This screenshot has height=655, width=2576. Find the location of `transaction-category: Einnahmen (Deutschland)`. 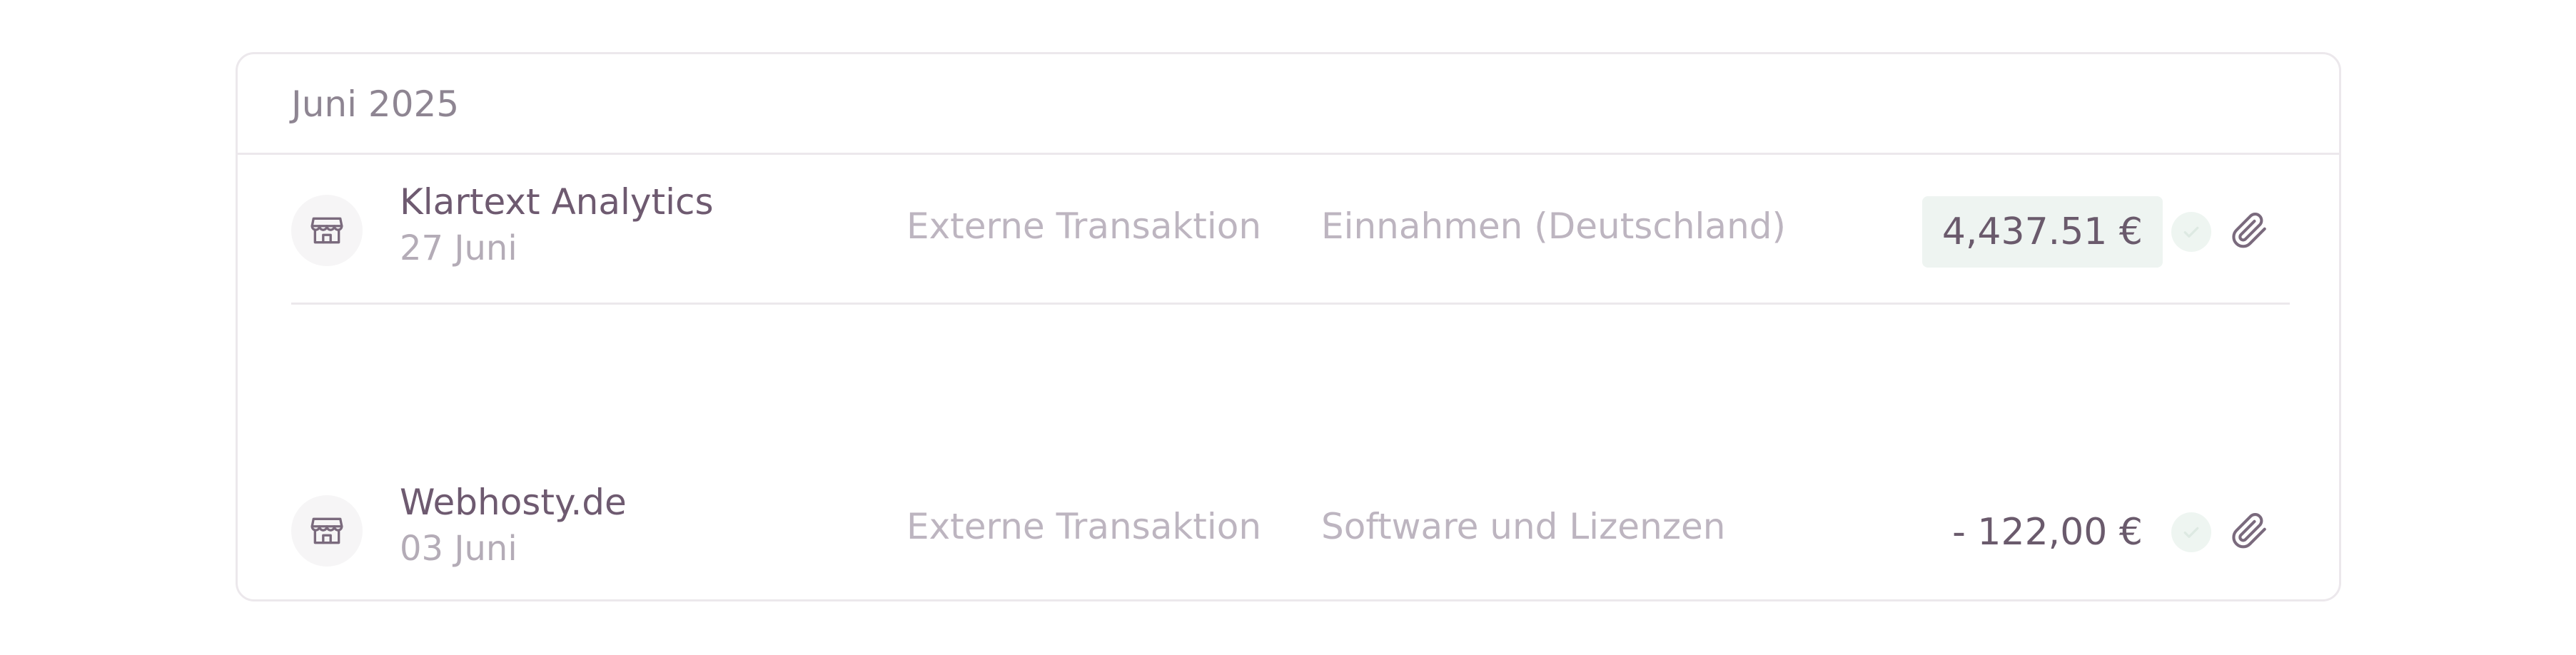

transaction-category: Einnahmen (Deutschland) is located at coordinates (1553, 226).